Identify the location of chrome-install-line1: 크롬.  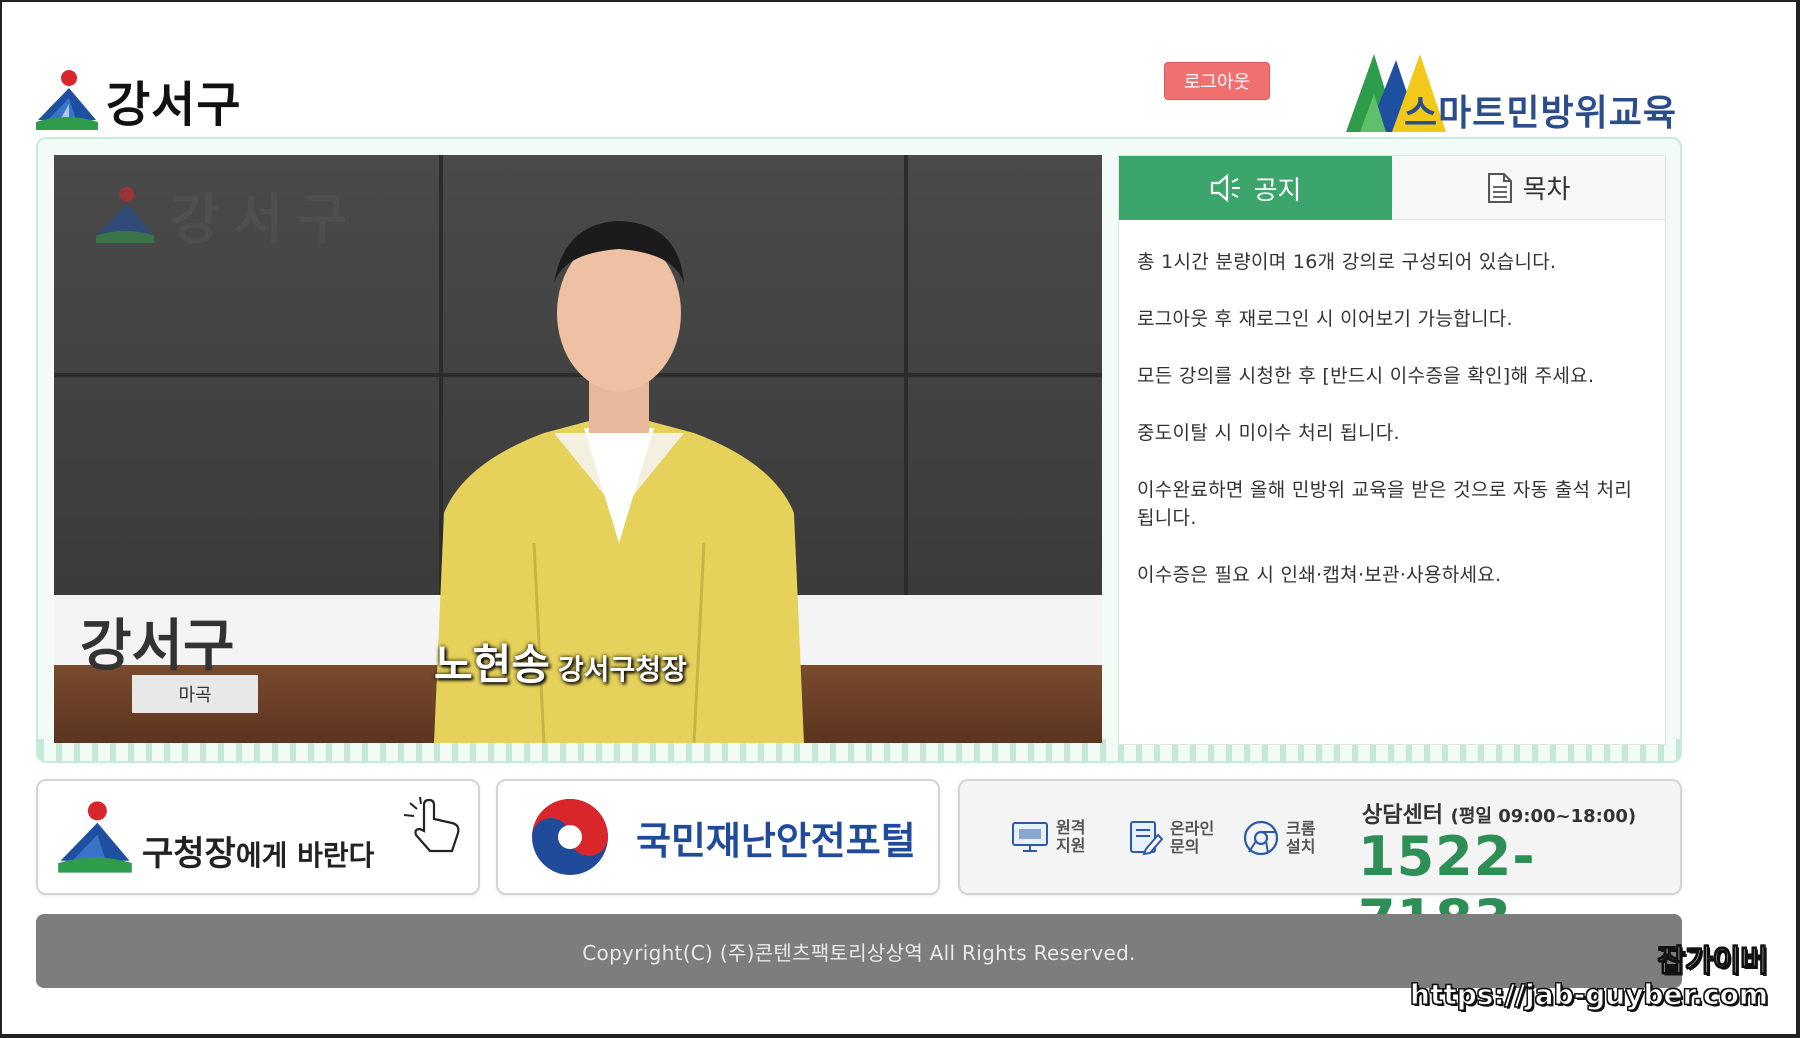
(1301, 828).